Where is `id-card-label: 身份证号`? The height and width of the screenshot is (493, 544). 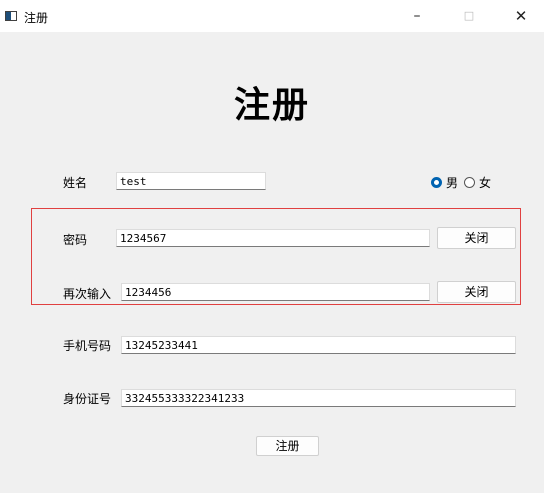 id-card-label: 身份证号 is located at coordinates (87, 399).